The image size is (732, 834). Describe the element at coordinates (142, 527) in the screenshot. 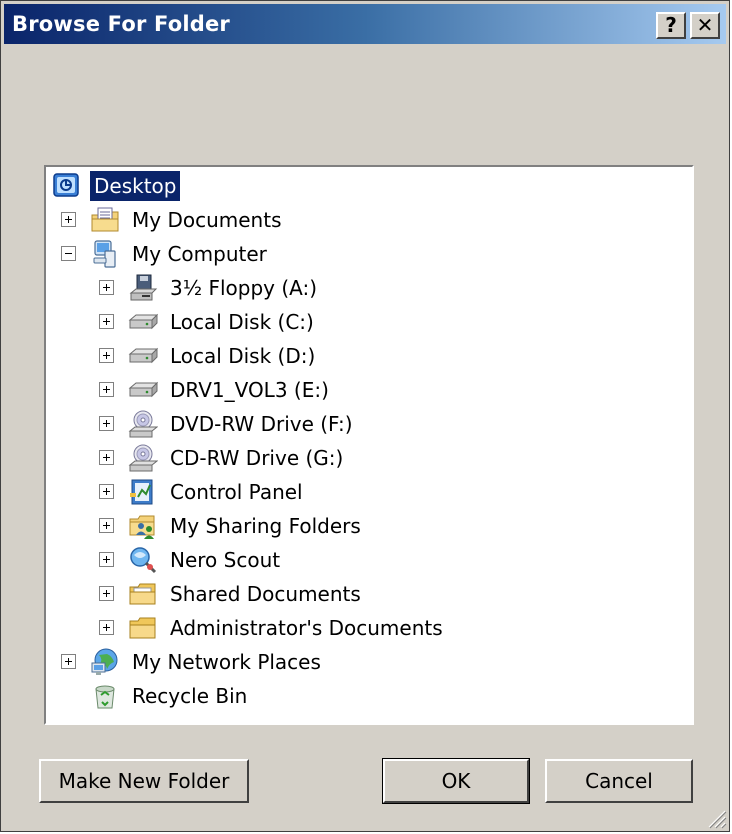

I see `shared-folder-icon` at that location.